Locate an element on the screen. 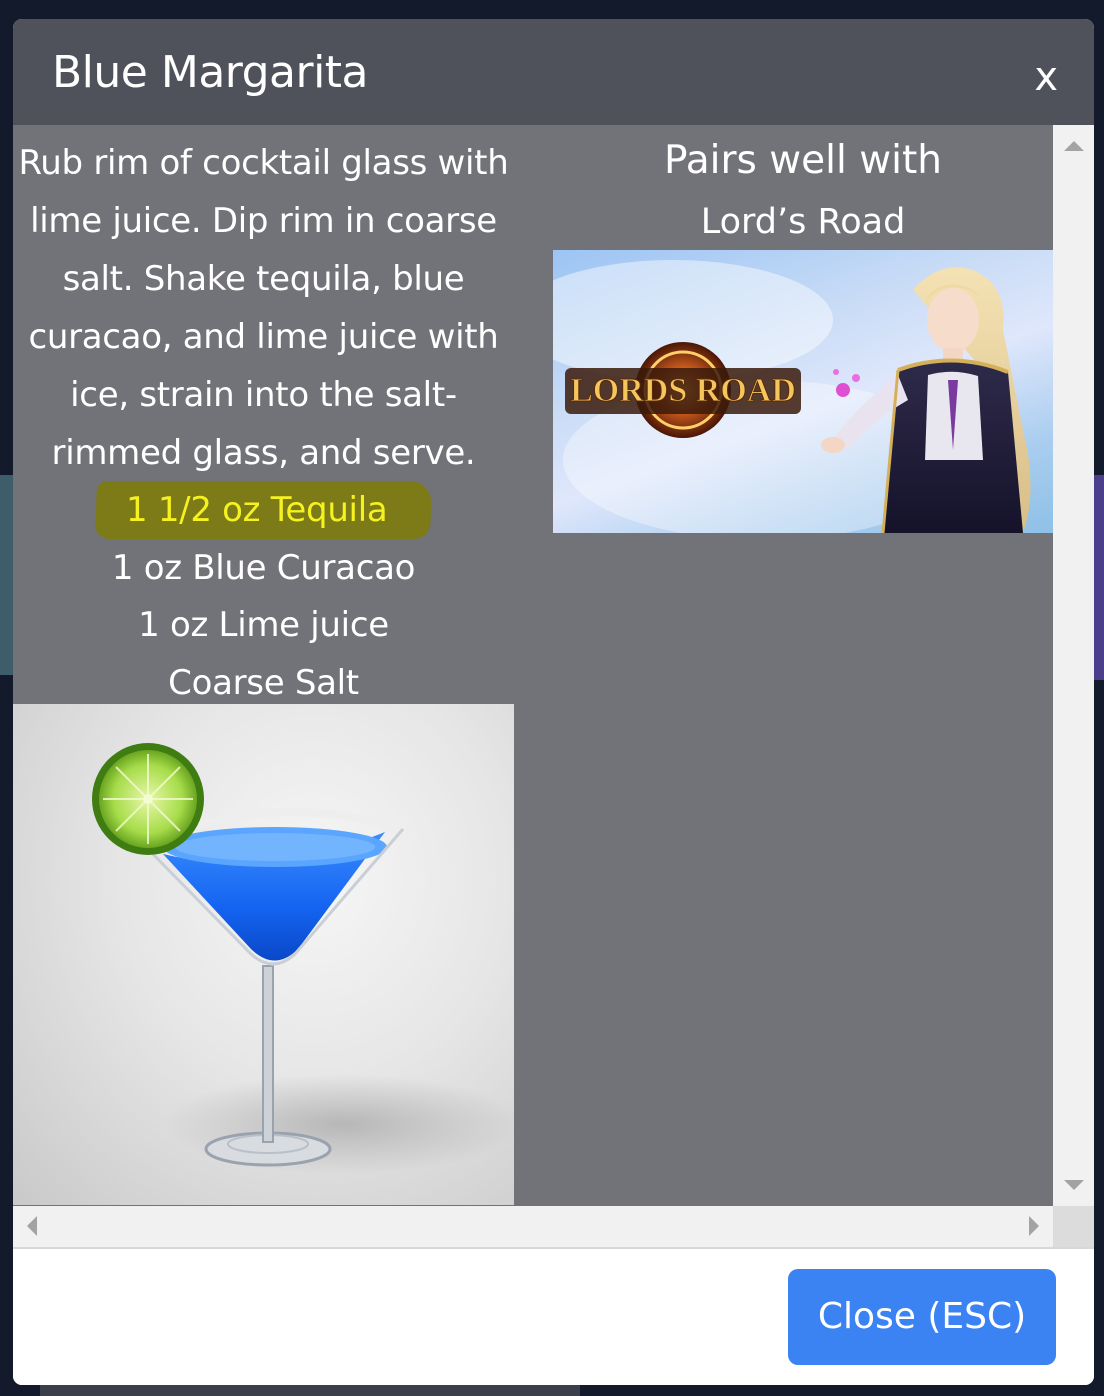  ingredient-highlight: 1 1/2 oz Tequila is located at coordinates (263, 510).